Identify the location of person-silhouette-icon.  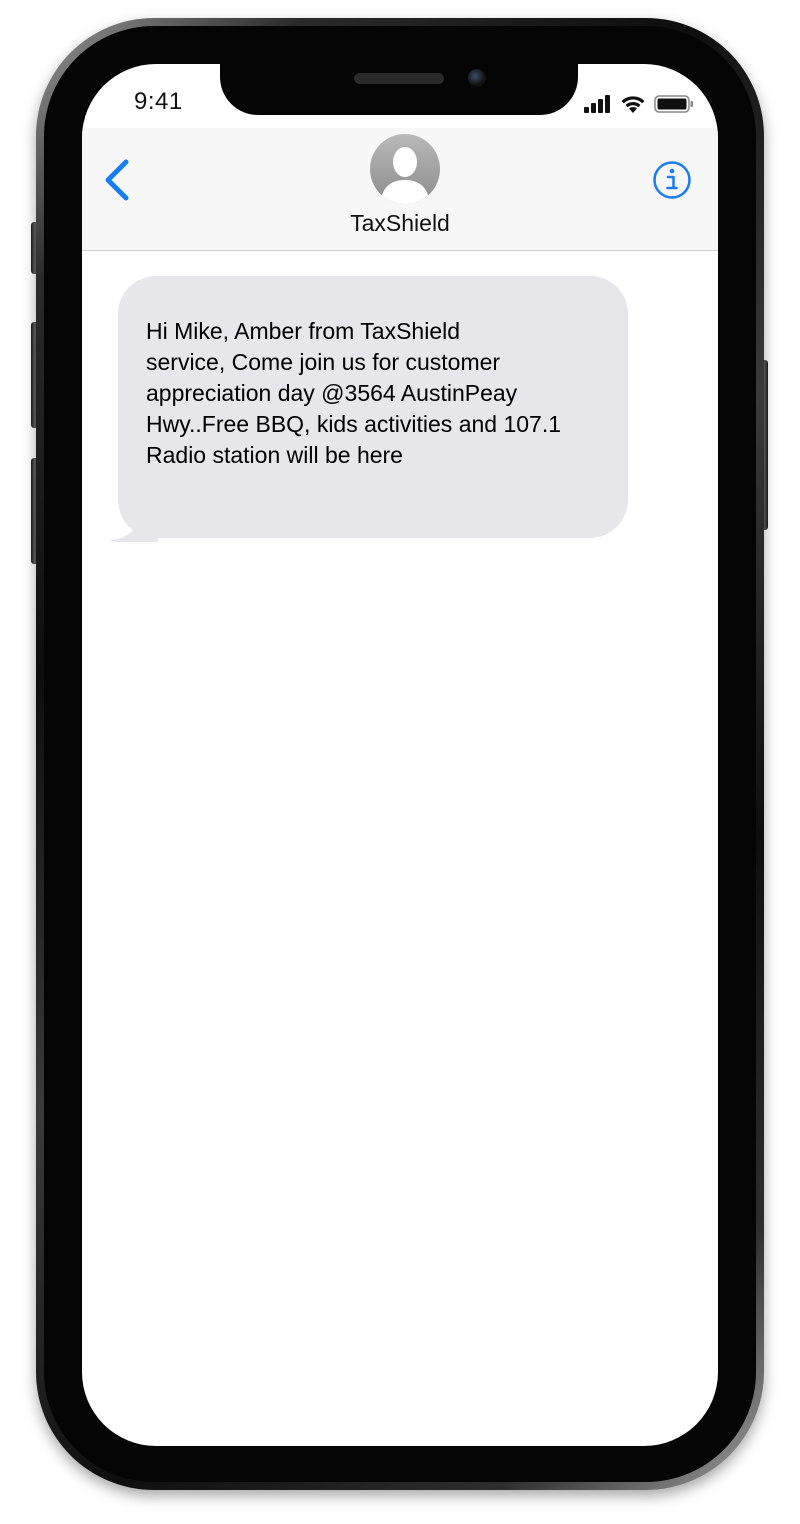
(405, 175).